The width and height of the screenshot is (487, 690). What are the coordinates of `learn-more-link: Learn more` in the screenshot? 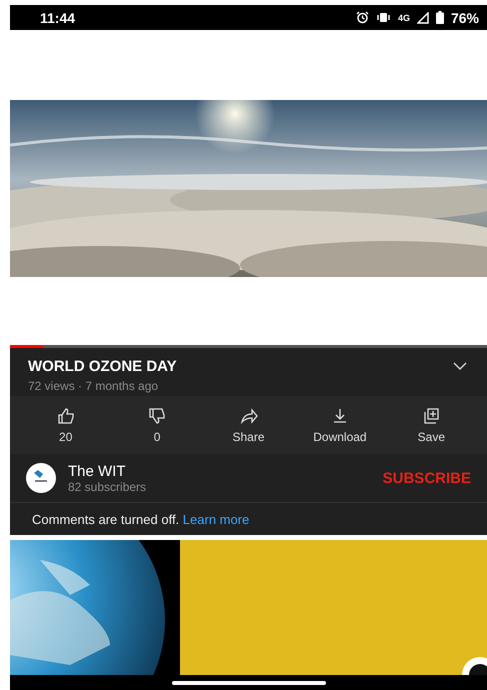 It's located at (216, 519).